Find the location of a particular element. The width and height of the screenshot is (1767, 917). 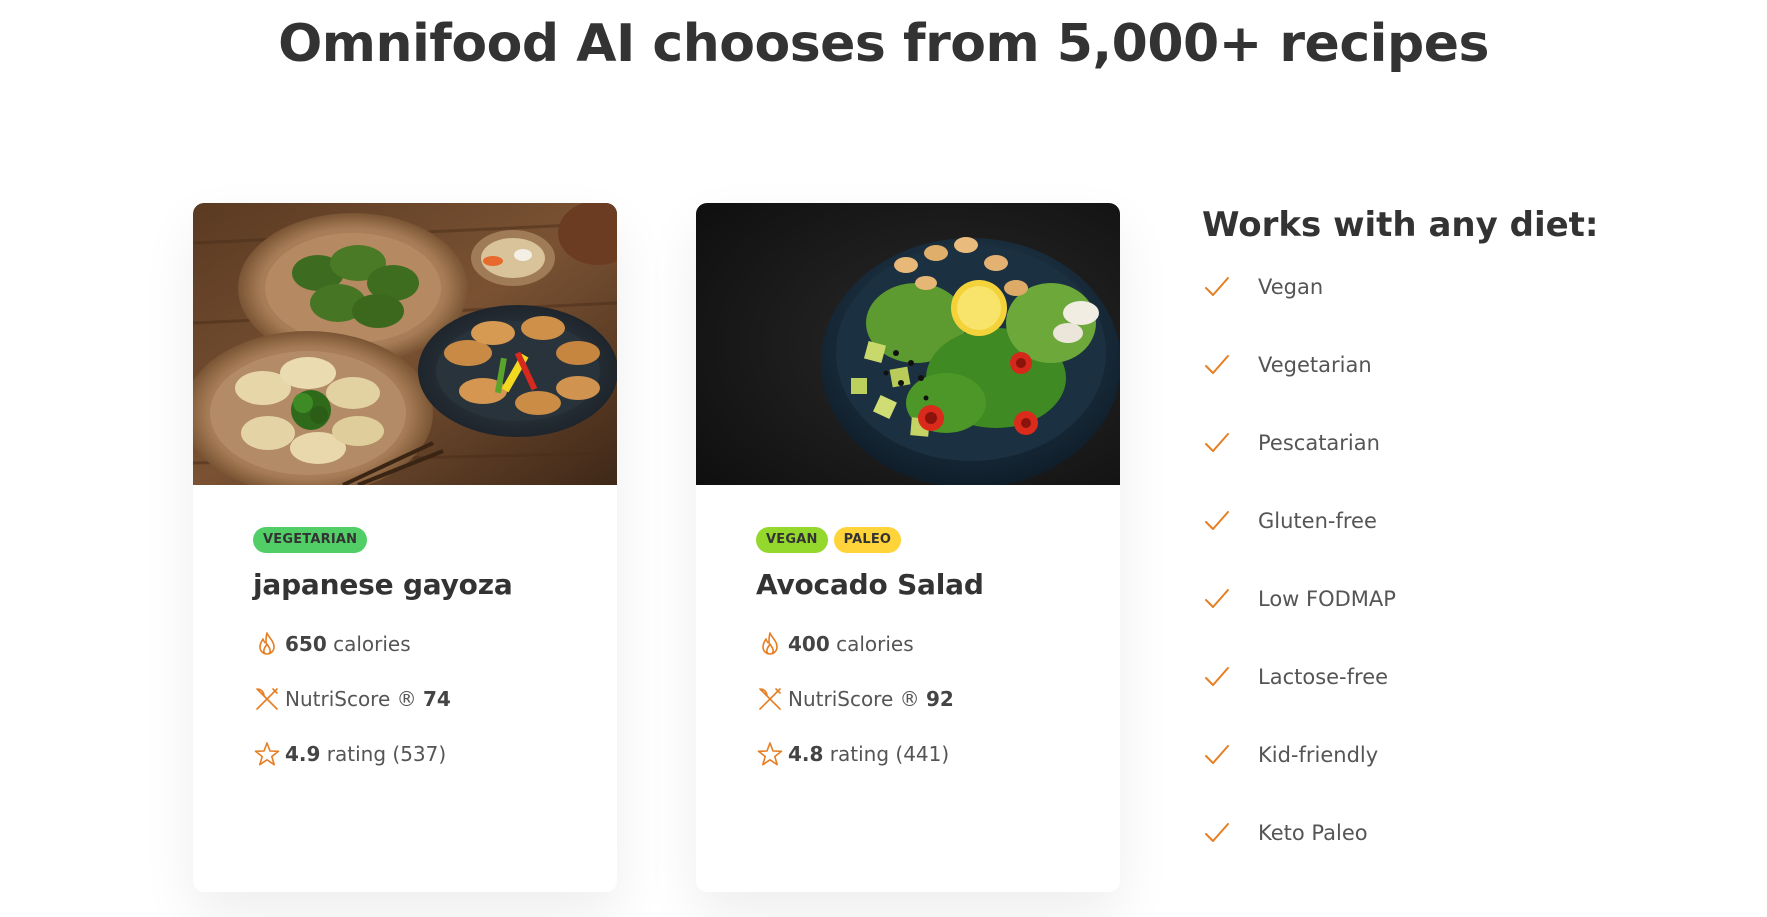

diet-label: Keto Paleo is located at coordinates (1313, 833).